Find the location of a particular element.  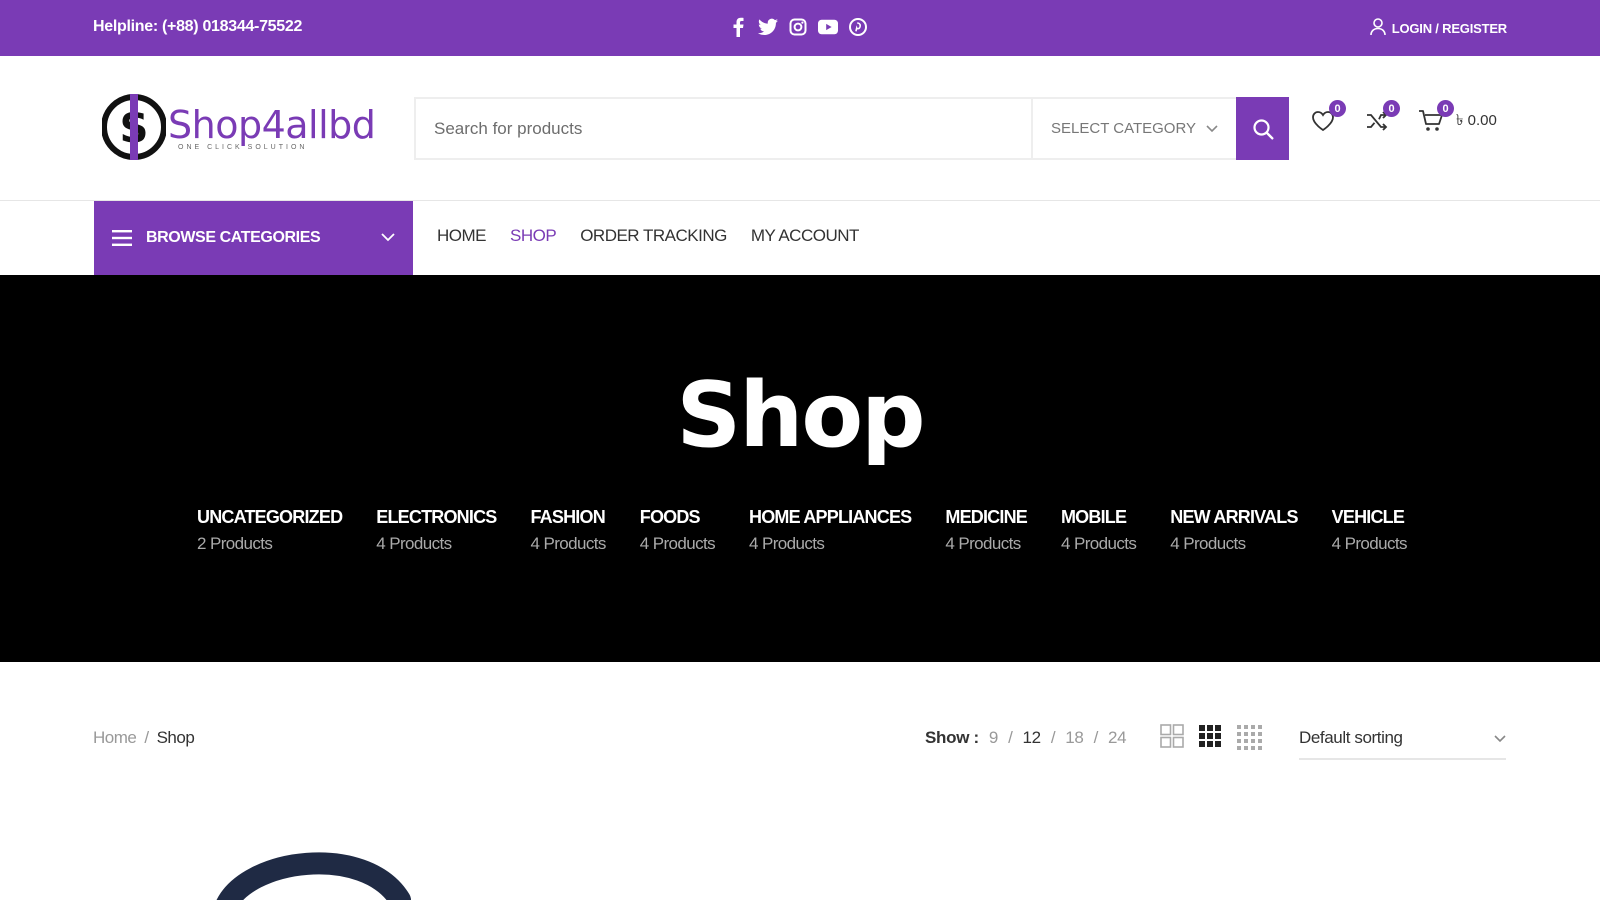

user-icon is located at coordinates (1377, 28).